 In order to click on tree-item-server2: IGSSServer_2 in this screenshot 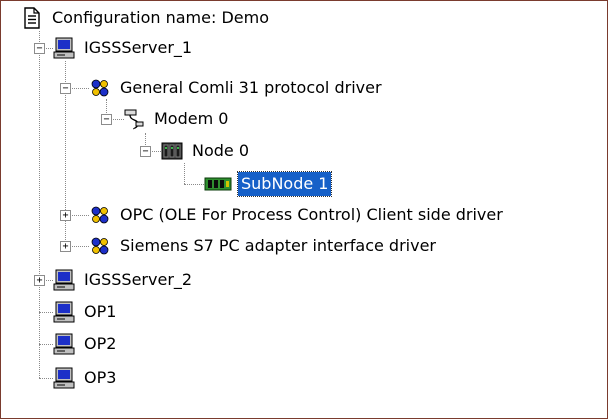, I will do `click(124, 280)`.